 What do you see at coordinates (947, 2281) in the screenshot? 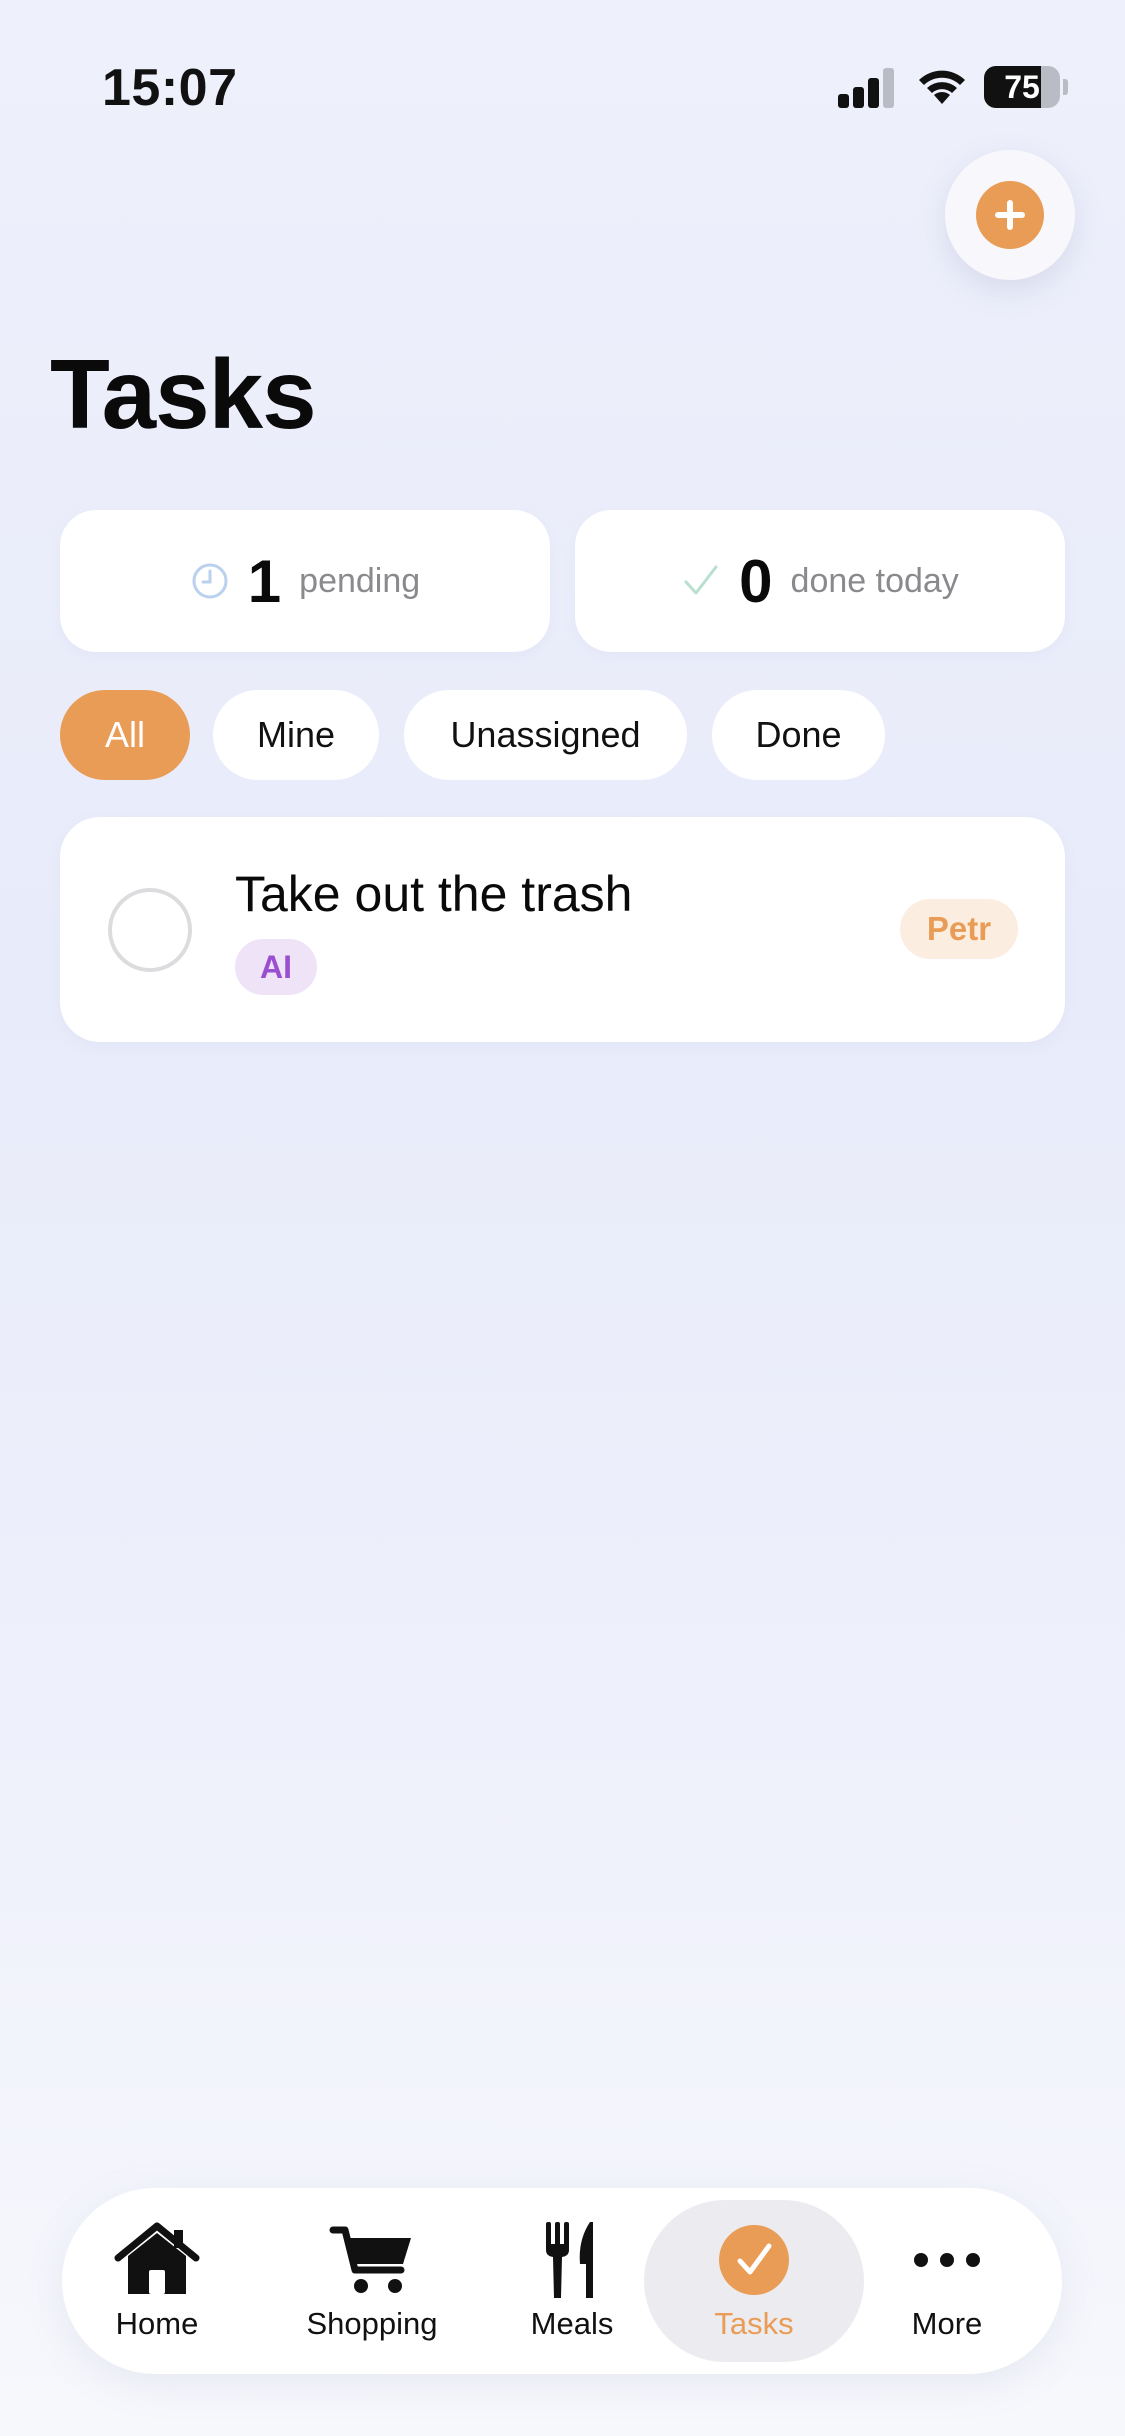
I see `tab-more: More` at bounding box center [947, 2281].